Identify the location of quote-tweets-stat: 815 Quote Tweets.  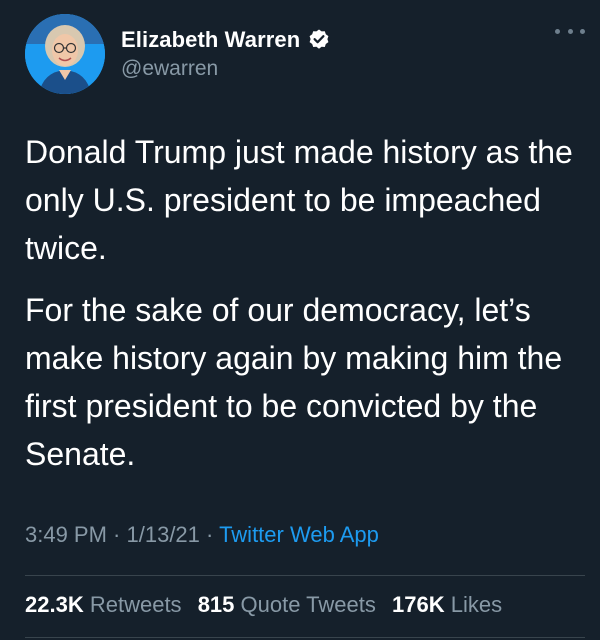
(287, 604).